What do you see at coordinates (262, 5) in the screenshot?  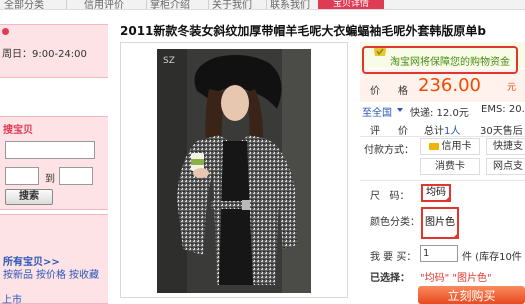 I see `store-nav-bar: 全部分类 信用评价 掌柜介绍 关于我们 联系我们 宝贝详情` at bounding box center [262, 5].